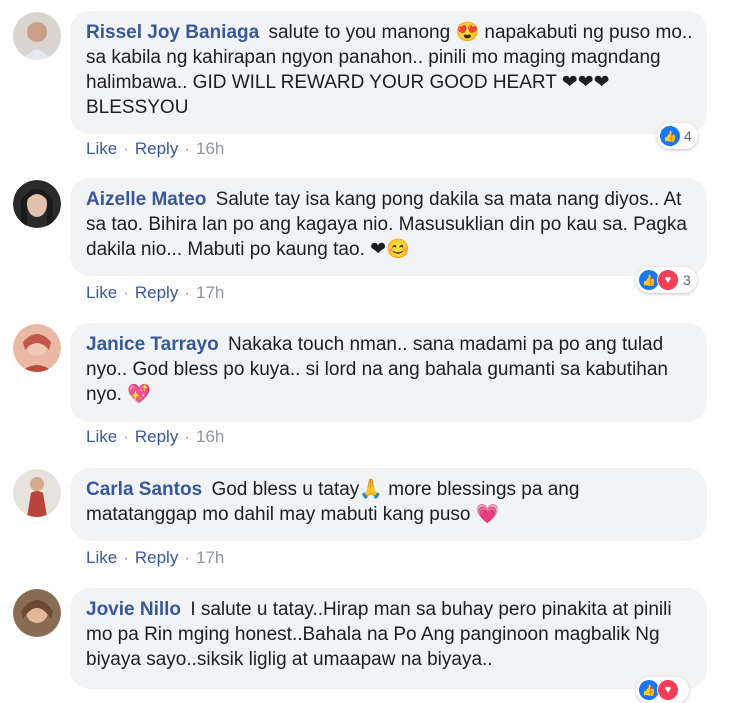 The image size is (750, 703). Describe the element at coordinates (146, 199) in the screenshot. I see `comment-author: Aizelle Mateo` at that location.